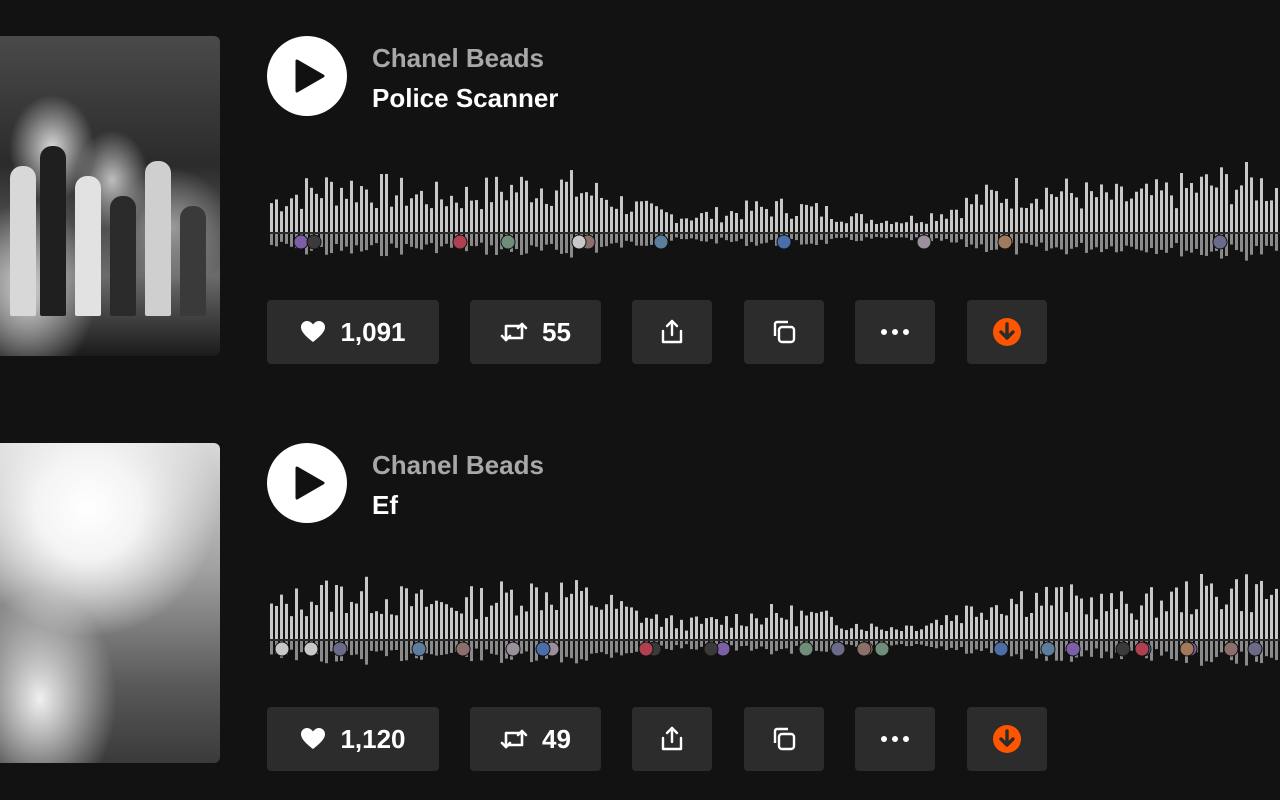 The image size is (1280, 800). Describe the element at coordinates (385, 505) in the screenshot. I see `track-title-link: Ef` at that location.